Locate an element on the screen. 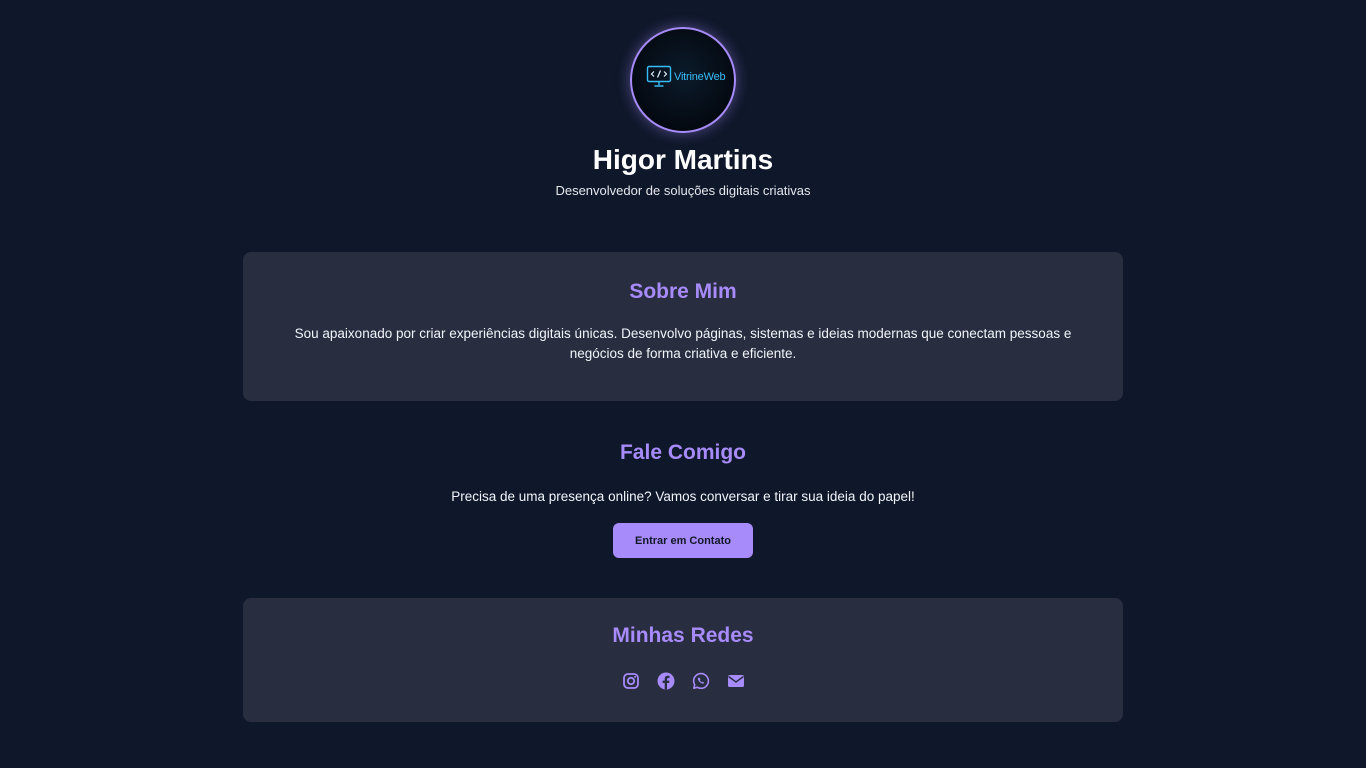  instagram-icon is located at coordinates (631, 681).